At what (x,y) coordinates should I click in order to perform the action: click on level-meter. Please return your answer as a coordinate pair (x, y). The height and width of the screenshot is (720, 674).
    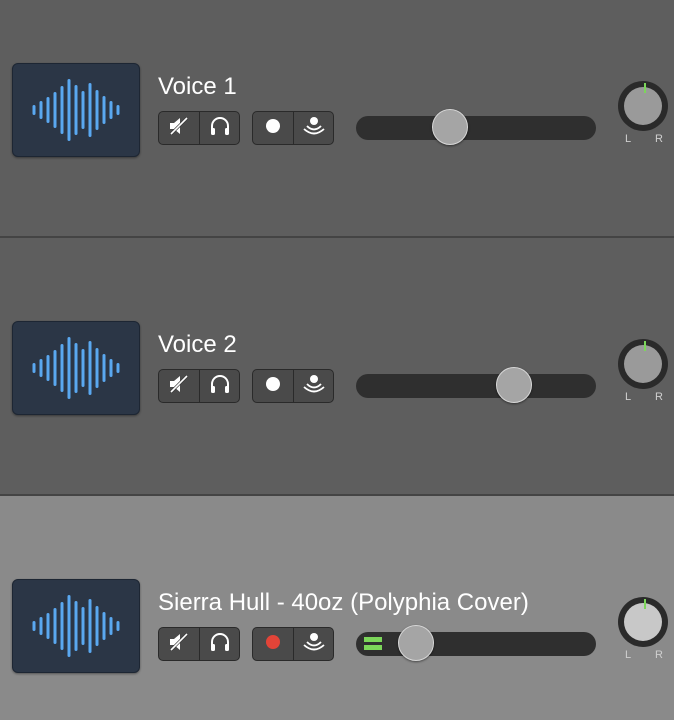
    Looking at the image, I should click on (373, 645).